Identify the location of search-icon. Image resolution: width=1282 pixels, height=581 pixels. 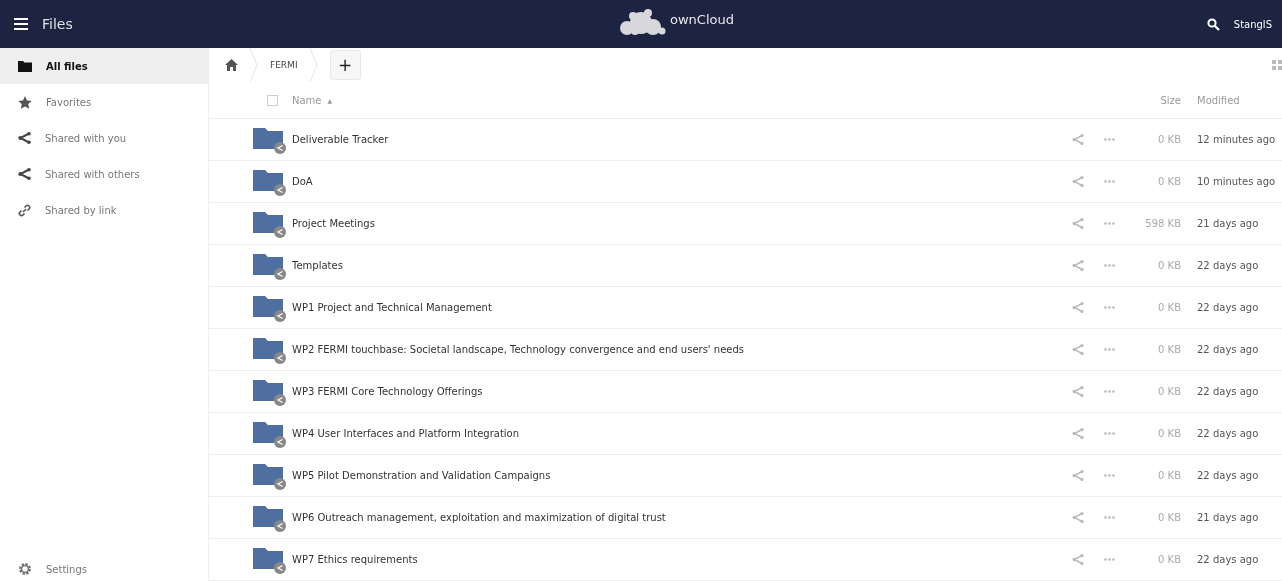
(1213, 24).